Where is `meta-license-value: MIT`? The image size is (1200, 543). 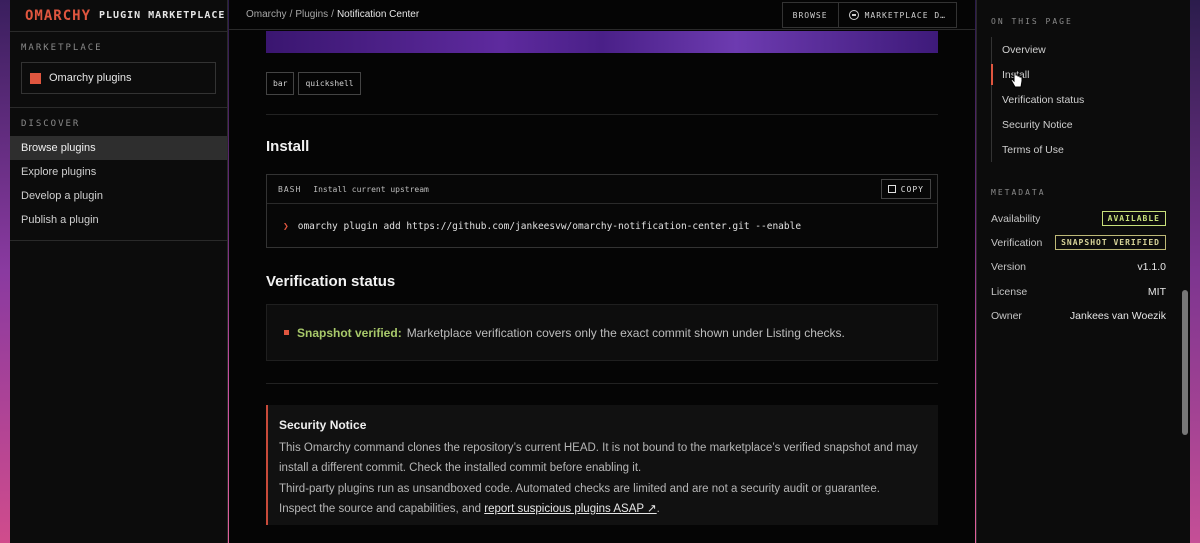 meta-license-value: MIT is located at coordinates (1156, 292).